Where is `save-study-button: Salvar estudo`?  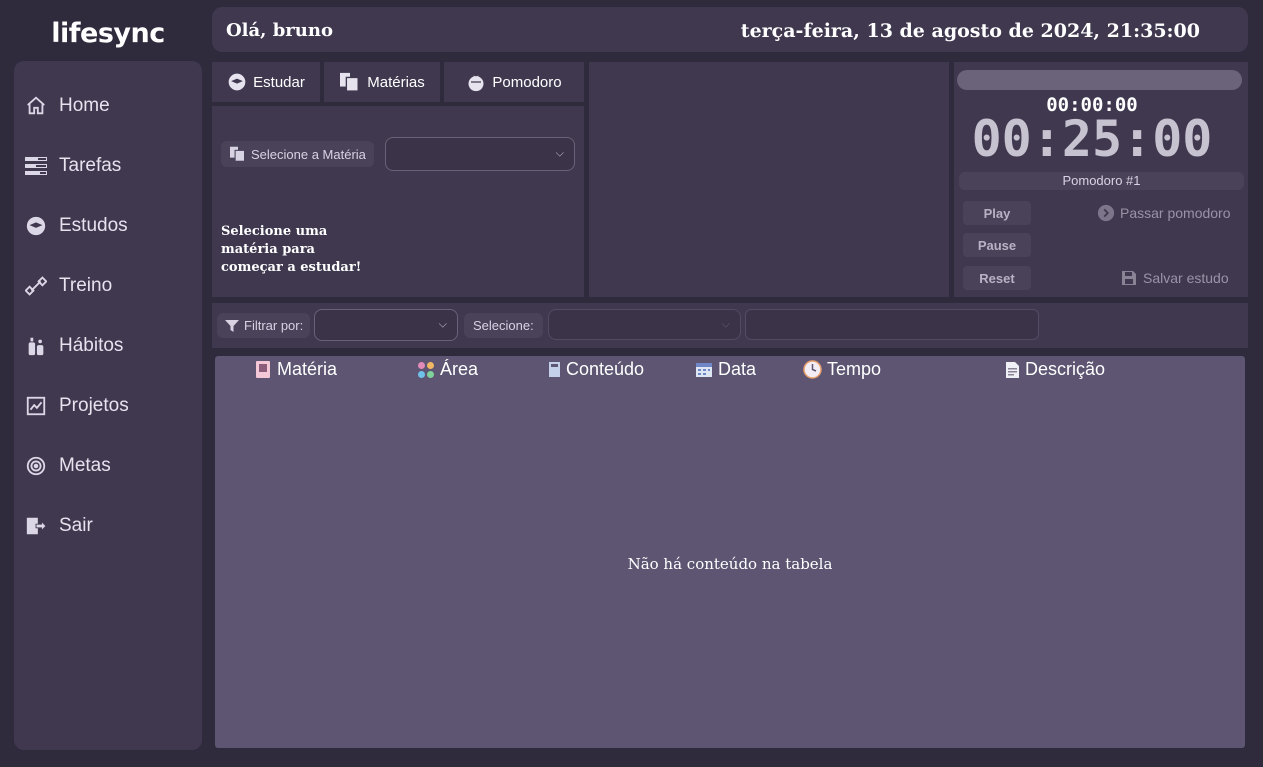
save-study-button: Salvar estudo is located at coordinates (1175, 278).